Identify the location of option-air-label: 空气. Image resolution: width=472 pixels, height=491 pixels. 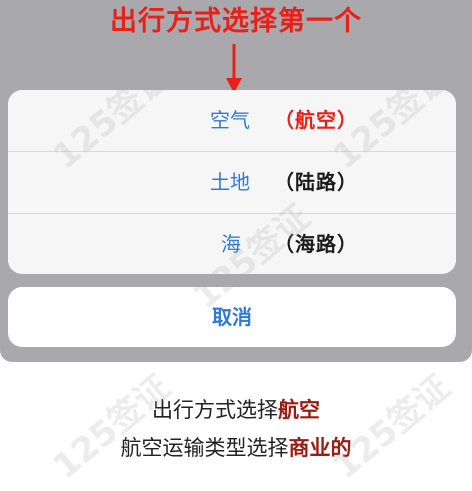
(230, 120).